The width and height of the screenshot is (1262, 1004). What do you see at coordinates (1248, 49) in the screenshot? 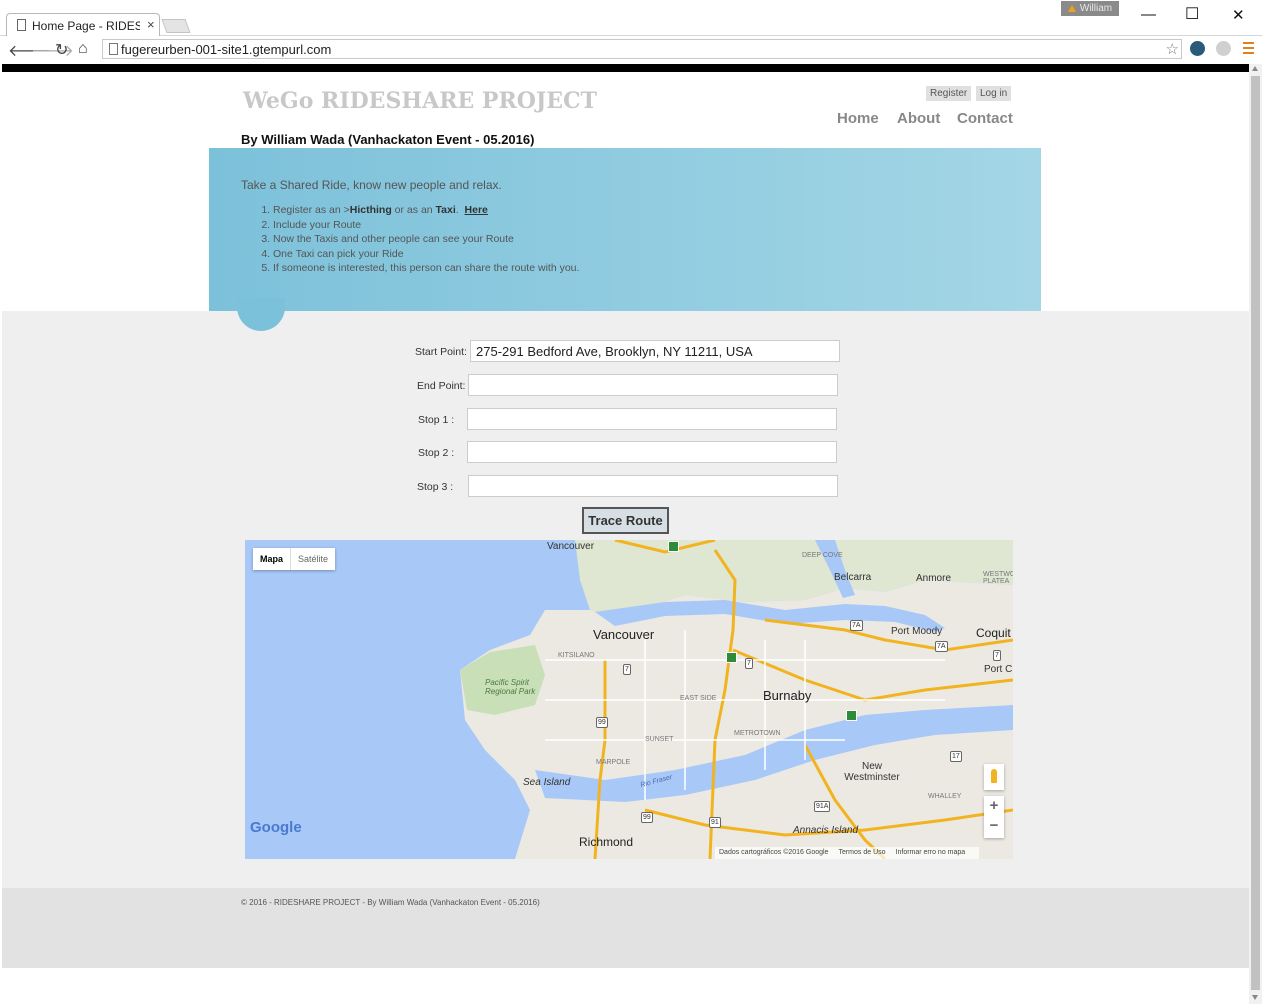
I see `chrome-menu-icon` at bounding box center [1248, 49].